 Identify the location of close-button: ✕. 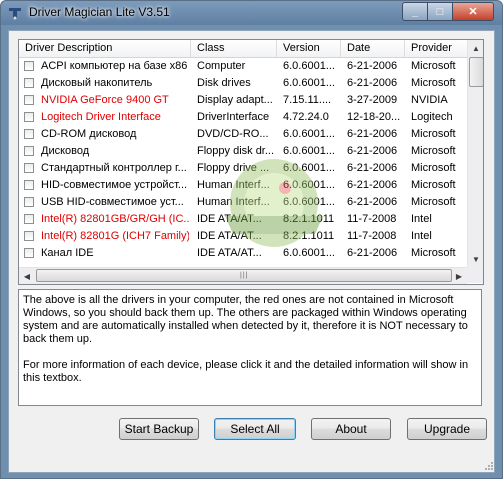
(473, 11).